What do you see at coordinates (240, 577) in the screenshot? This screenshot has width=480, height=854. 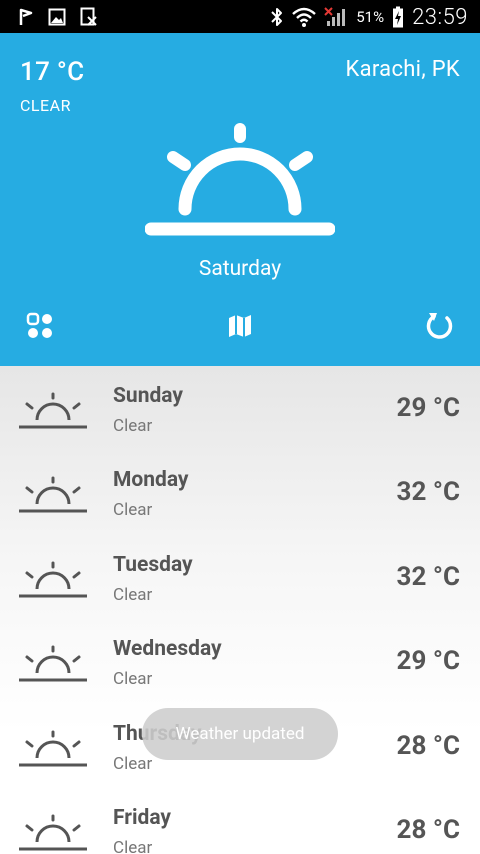 I see `forecast-row: Tuesday Clear 32 °C` at bounding box center [240, 577].